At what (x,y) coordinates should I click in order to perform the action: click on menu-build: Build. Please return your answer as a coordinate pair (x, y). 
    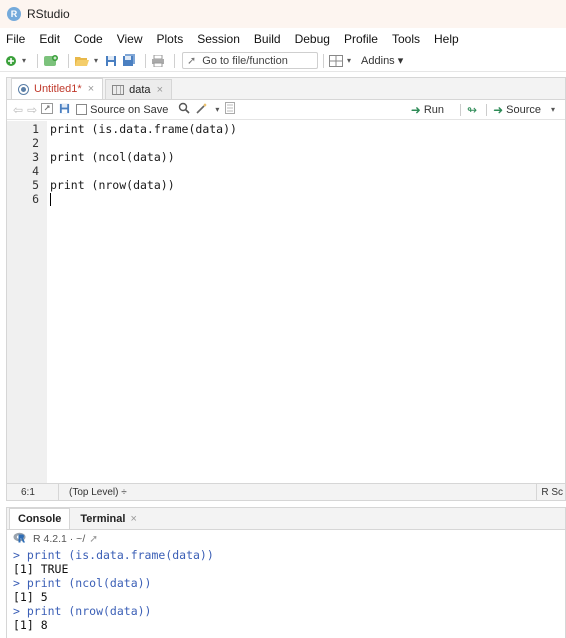
    Looking at the image, I should click on (267, 39).